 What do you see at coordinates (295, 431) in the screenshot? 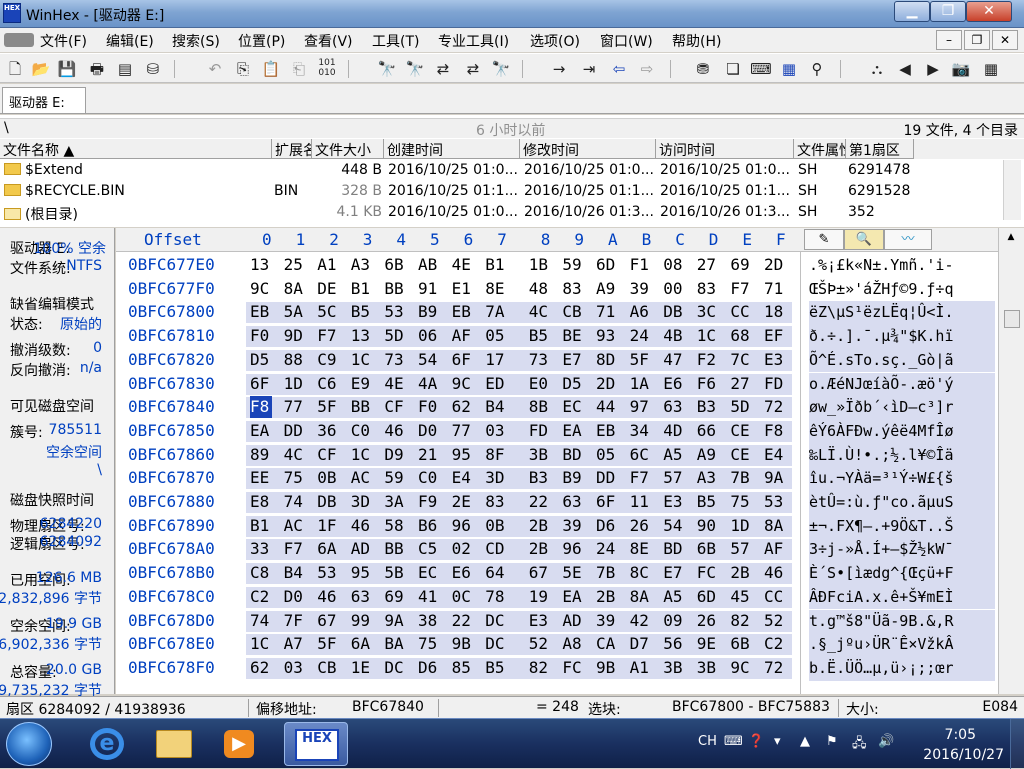
I see `hex-byte: DD` at bounding box center [295, 431].